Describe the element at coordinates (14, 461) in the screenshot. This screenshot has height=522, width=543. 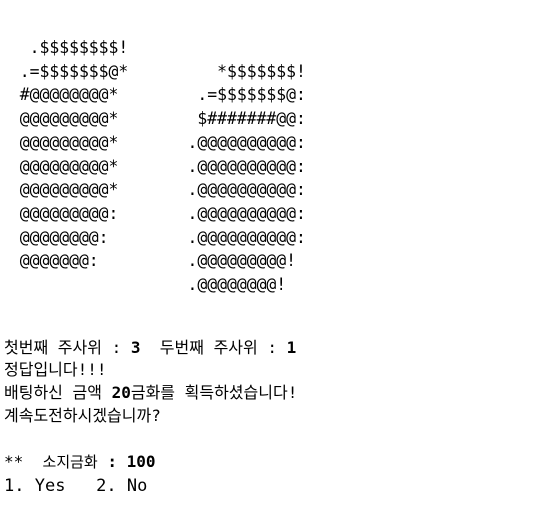
I see `balance-stars: **` at that location.